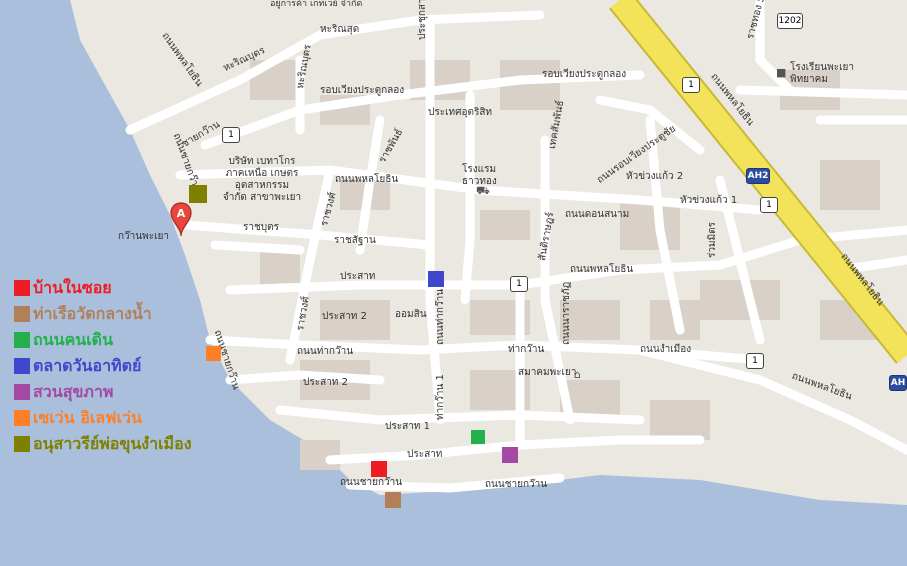 The height and width of the screenshot is (566, 907). What do you see at coordinates (355, 240) in the screenshot?
I see `street-label-ratchasathan: ราชสัฐาน` at bounding box center [355, 240].